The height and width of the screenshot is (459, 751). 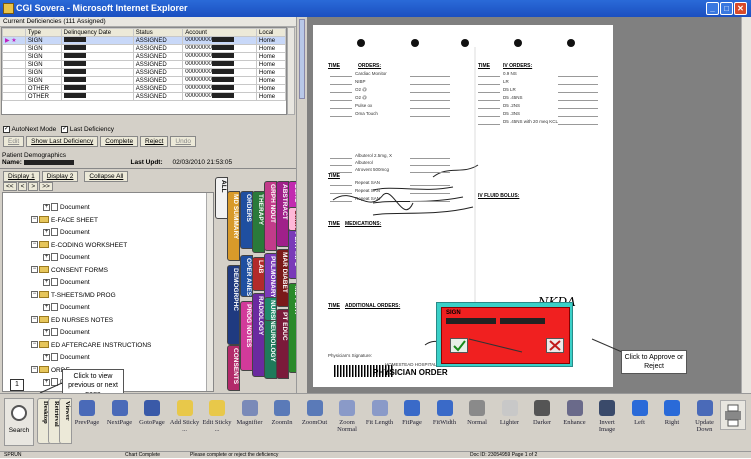 I want to click on tool-label: ZoomIn, so click(x=282, y=422).